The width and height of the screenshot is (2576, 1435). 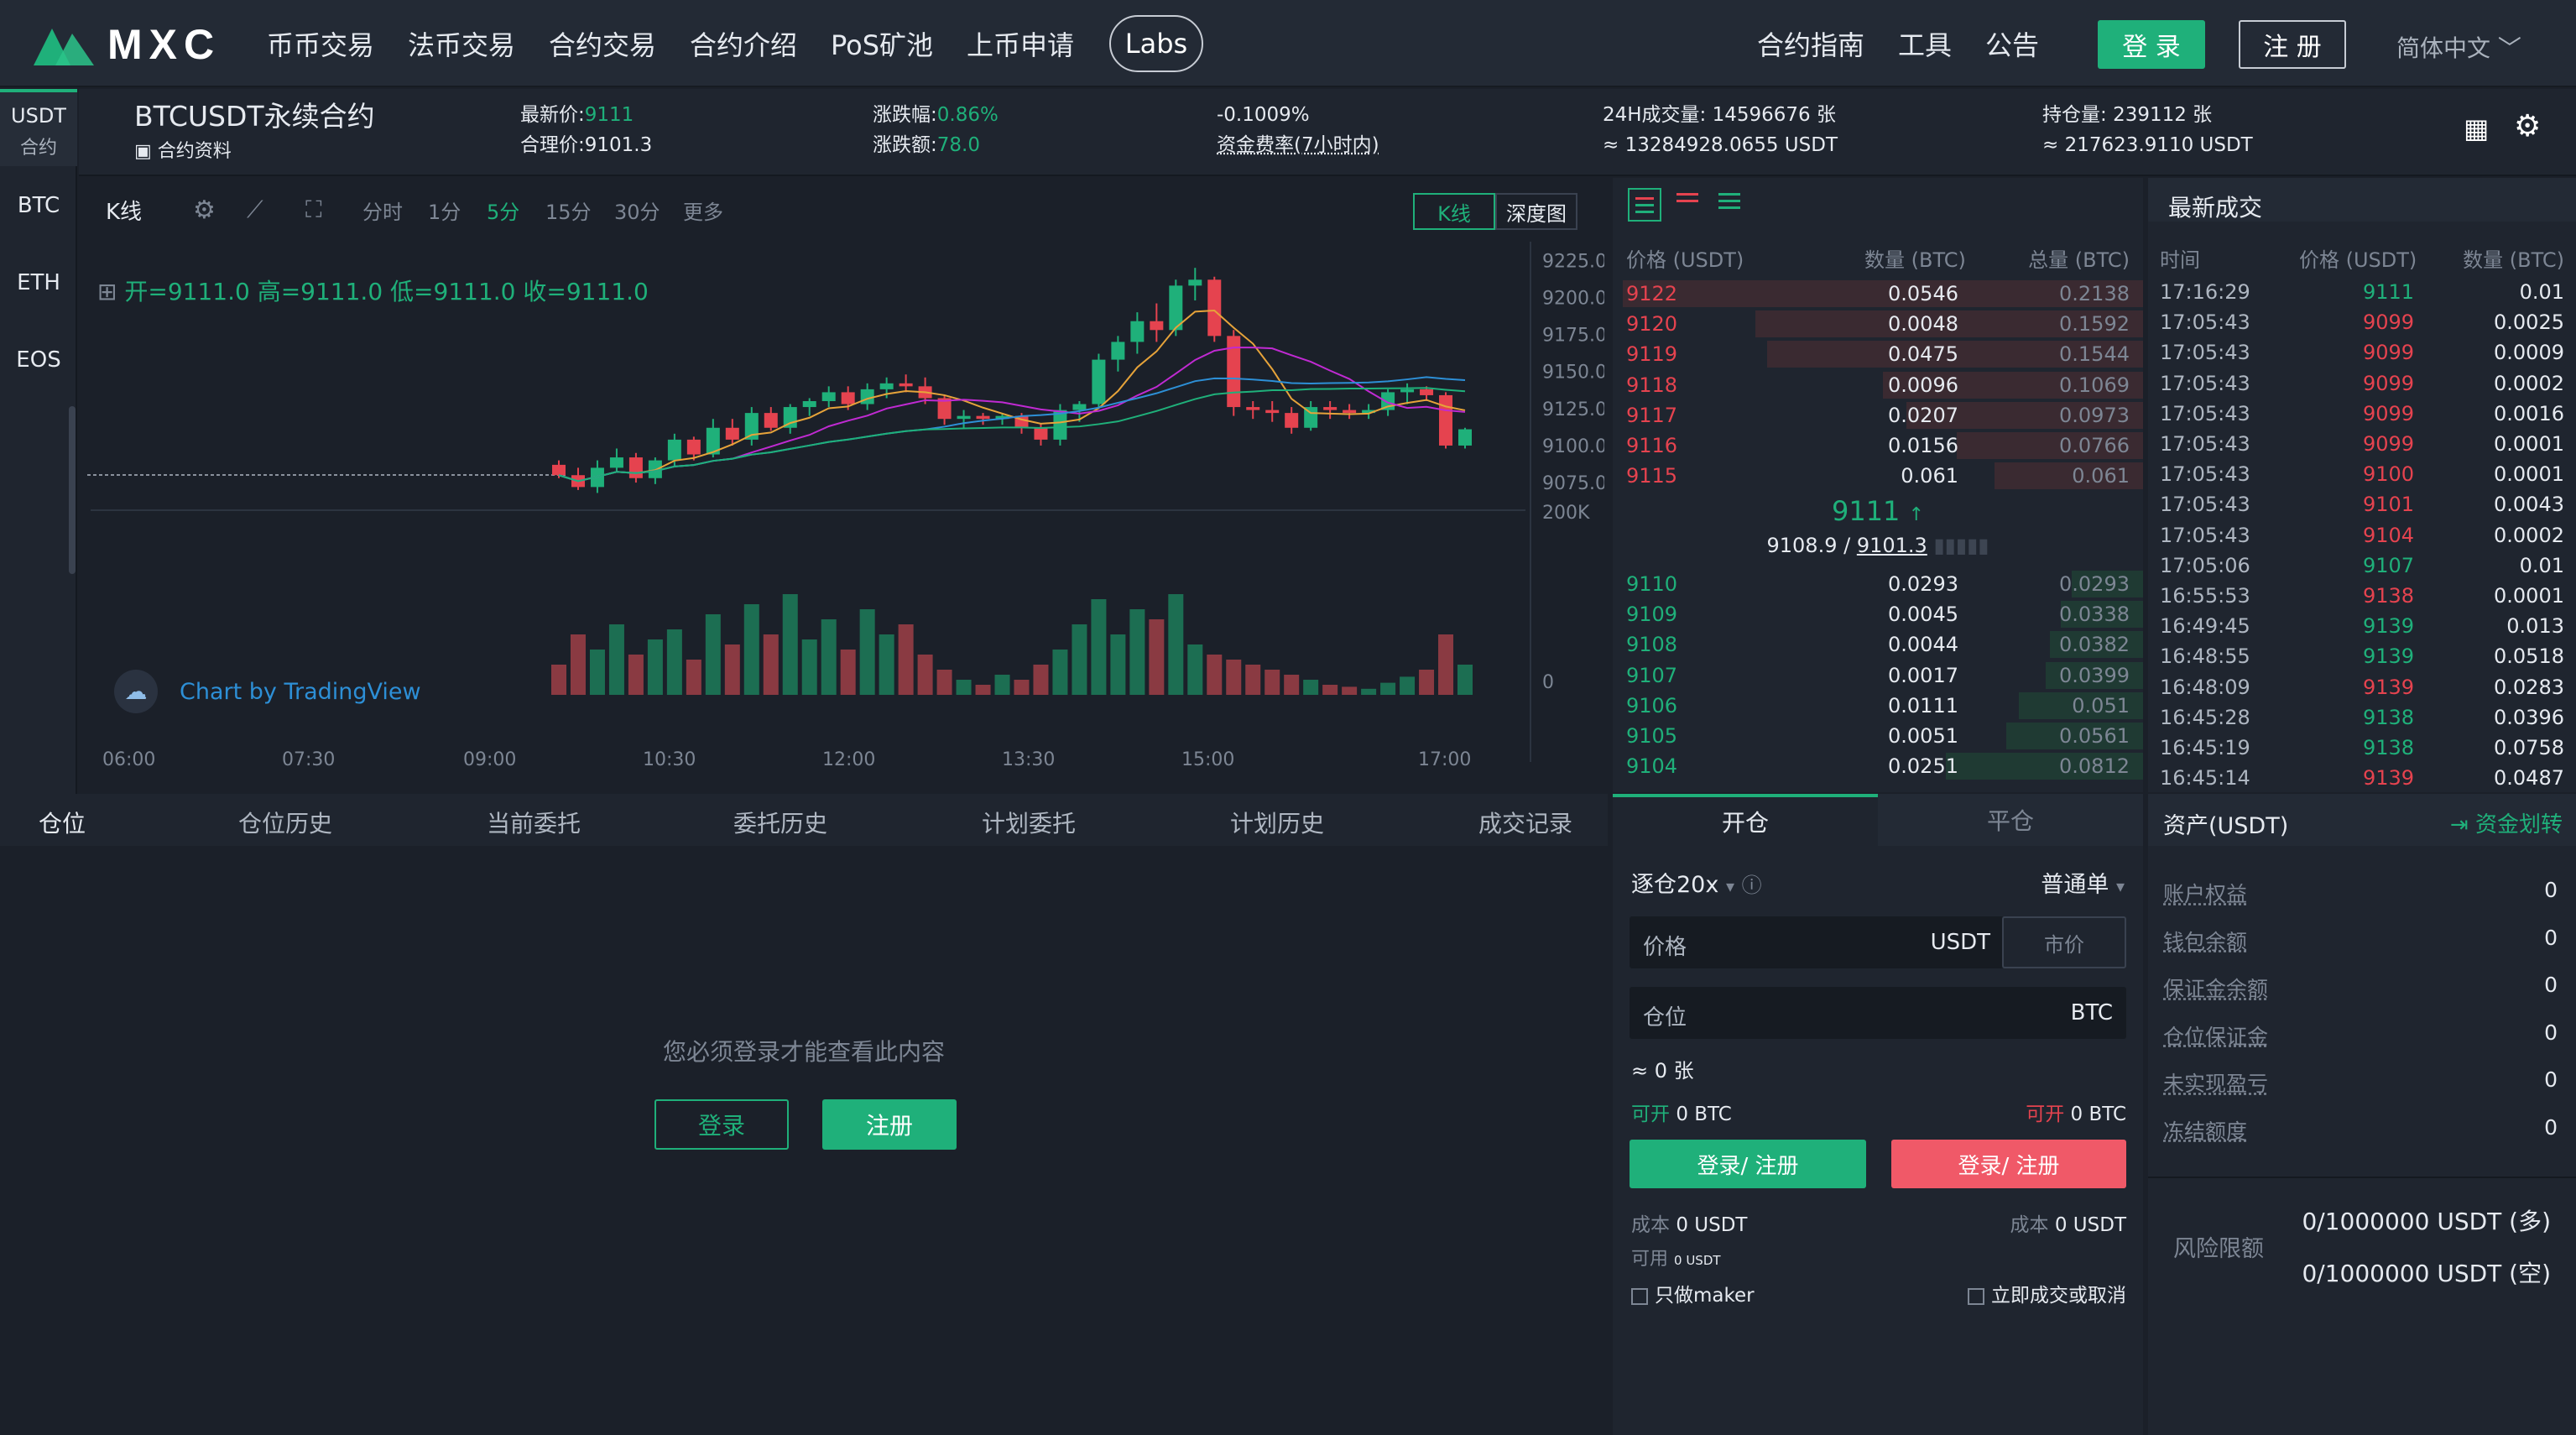 What do you see at coordinates (382, 210) in the screenshot?
I see `interval-timeline: 分时` at bounding box center [382, 210].